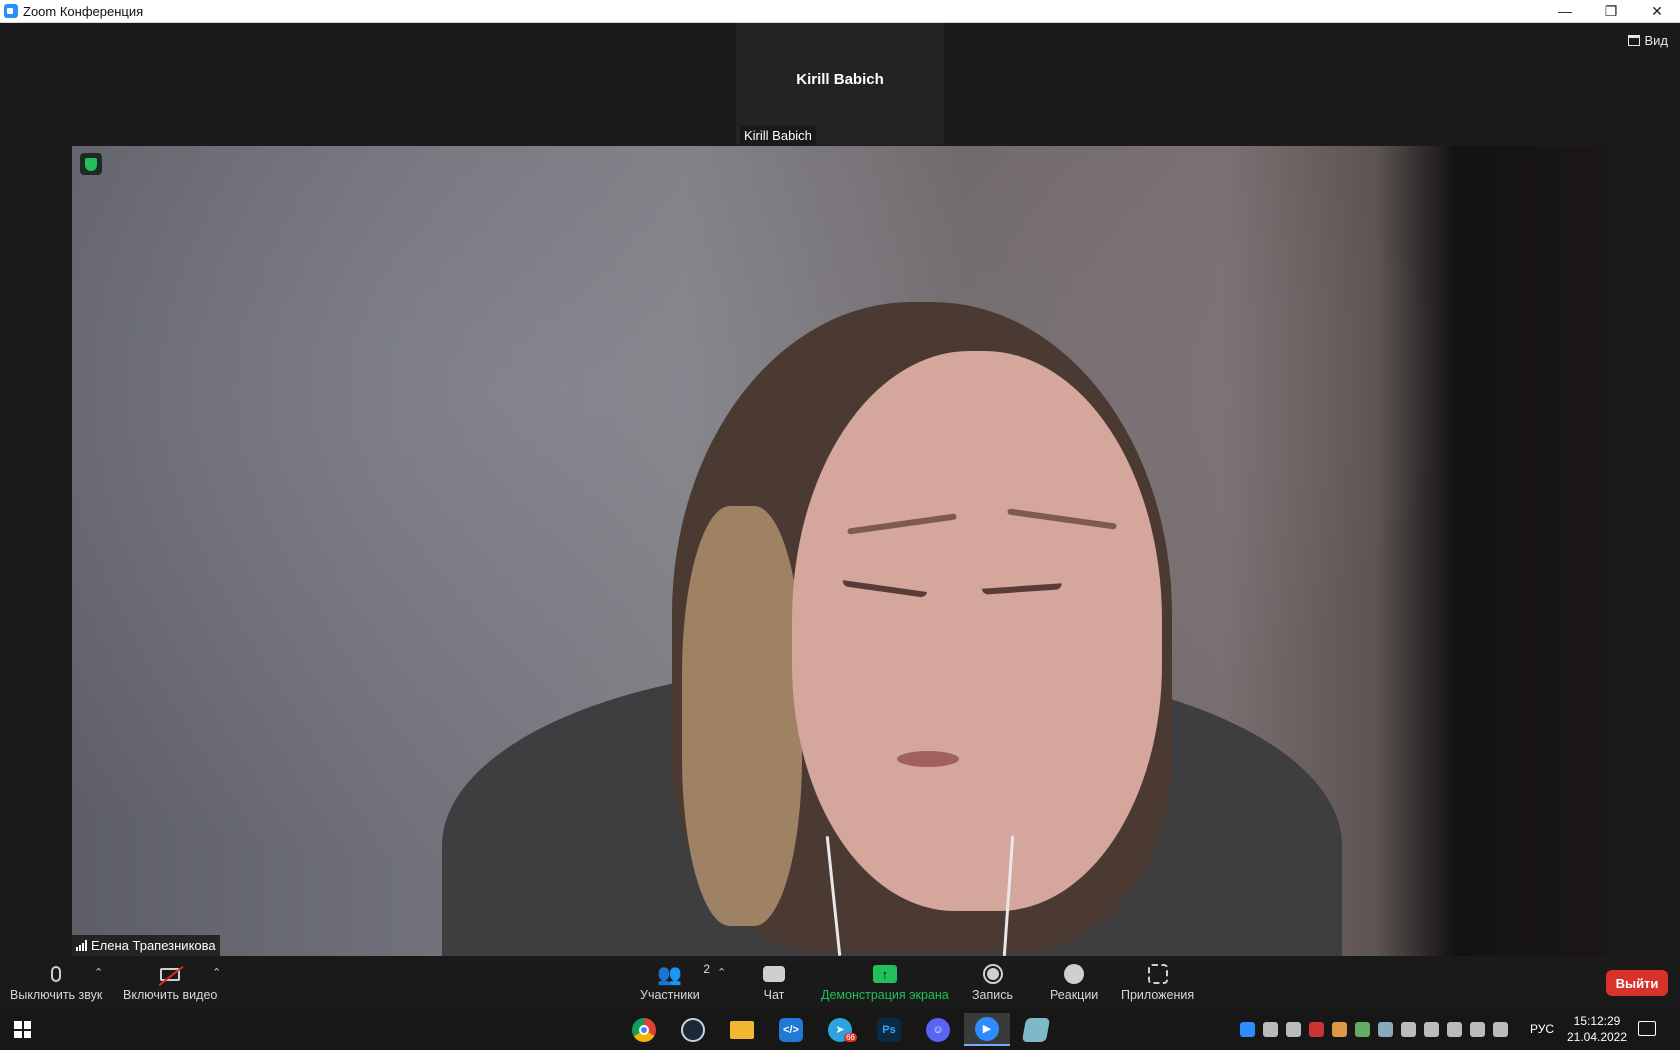  Describe the element at coordinates (1565, 11) in the screenshot. I see `minimize-button: —` at that location.